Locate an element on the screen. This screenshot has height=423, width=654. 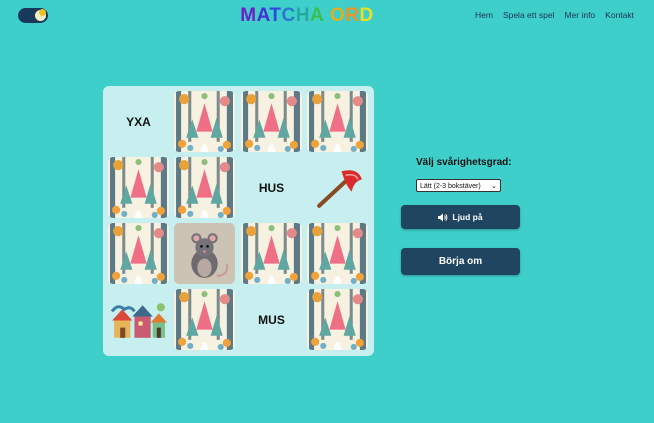
word-card-label: MUS is located at coordinates (271, 319).